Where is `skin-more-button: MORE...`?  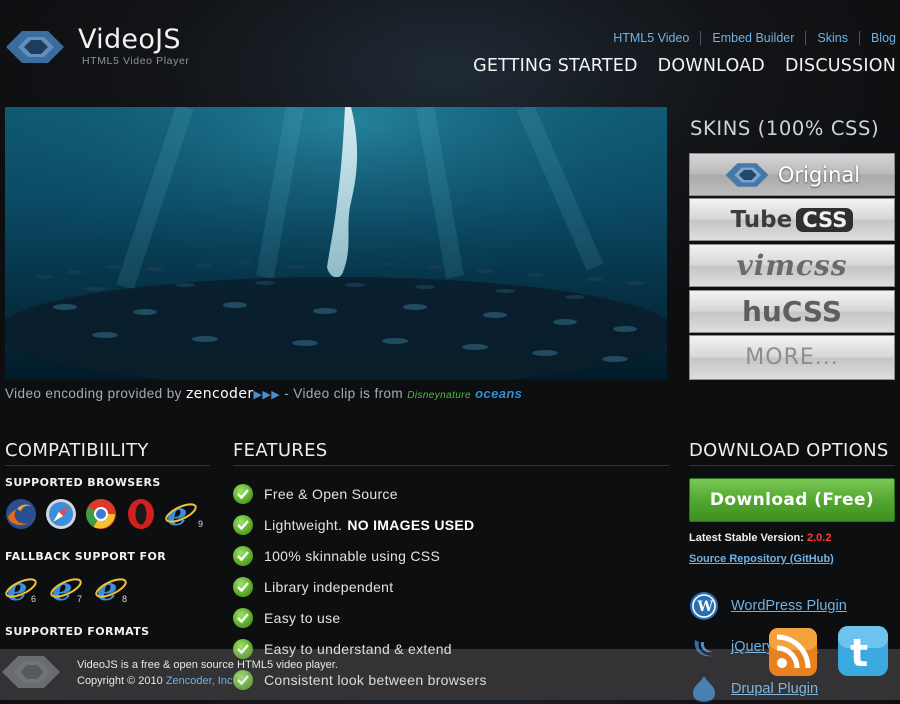 skin-more-button: MORE... is located at coordinates (792, 357).